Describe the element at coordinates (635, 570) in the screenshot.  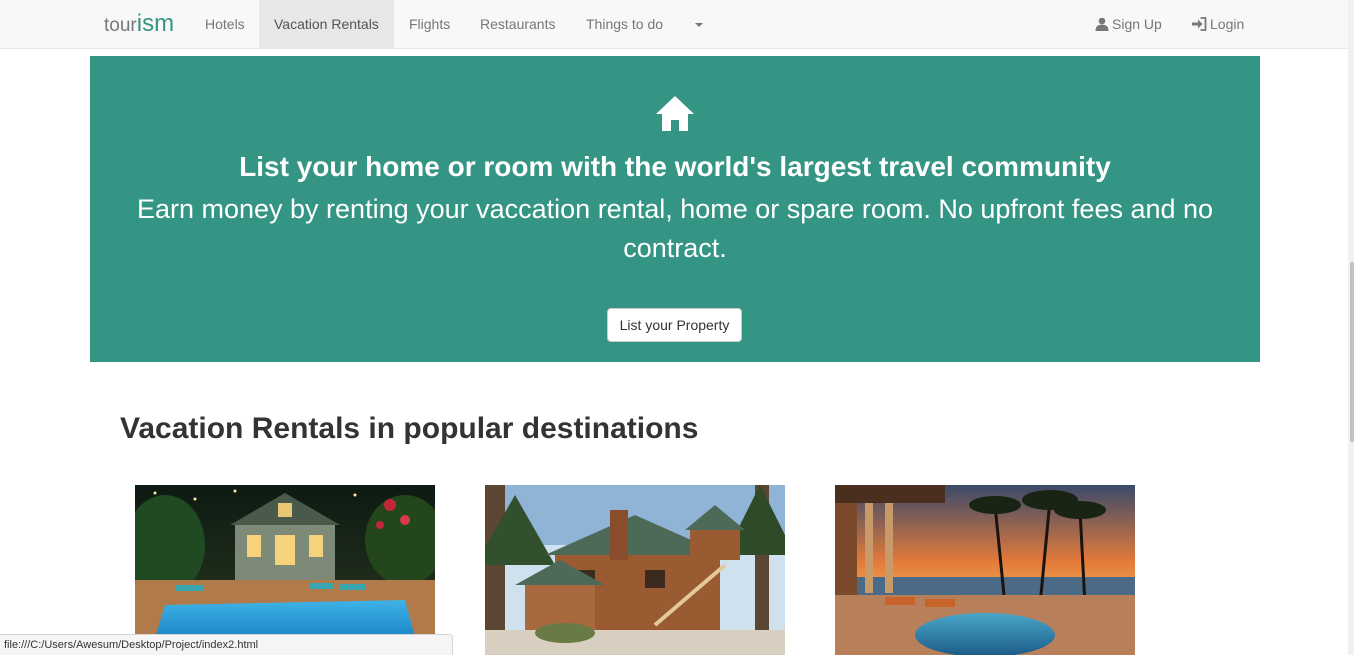
I see `destination-image-log-cabin` at that location.